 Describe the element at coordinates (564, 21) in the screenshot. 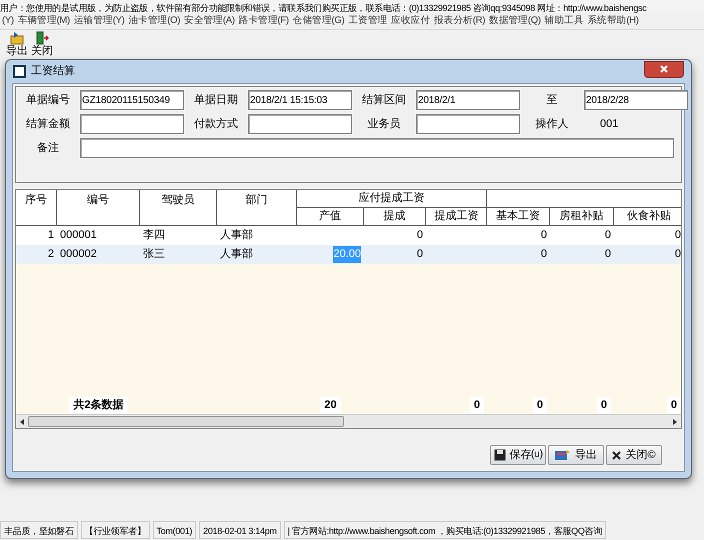

I see `menu-item: 辅助工具` at that location.